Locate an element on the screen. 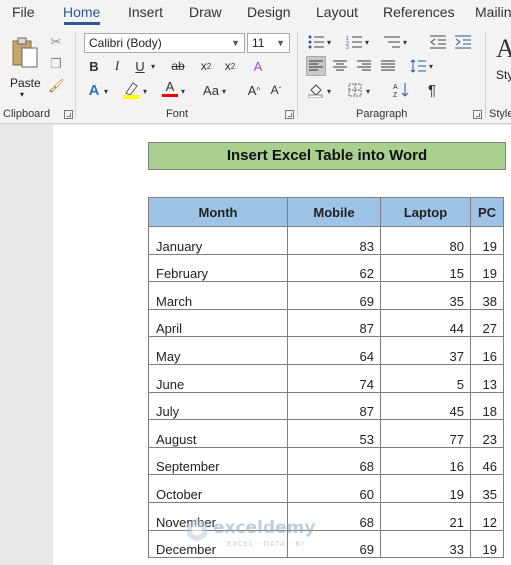 The image size is (511, 565). cell-month: February is located at coordinates (218, 268).